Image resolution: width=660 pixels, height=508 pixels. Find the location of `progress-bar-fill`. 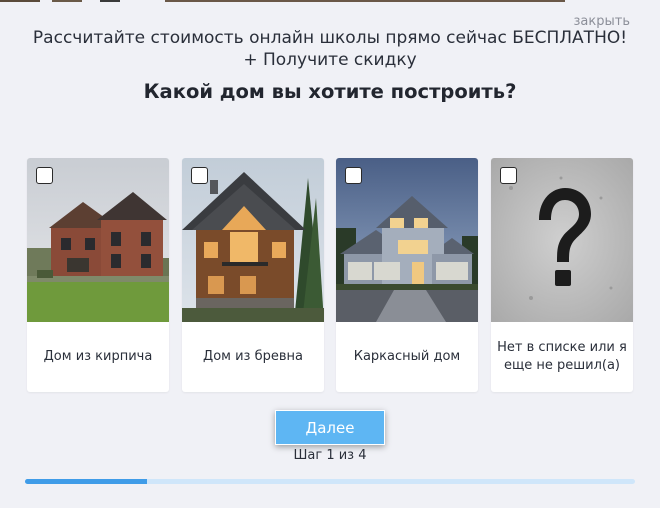

progress-bar-fill is located at coordinates (86, 481).